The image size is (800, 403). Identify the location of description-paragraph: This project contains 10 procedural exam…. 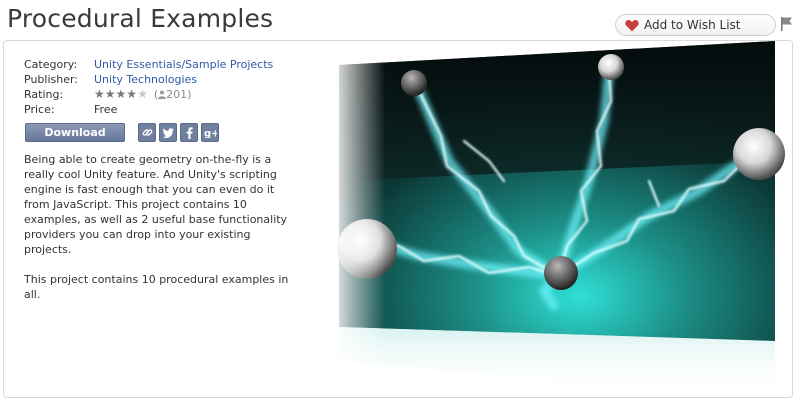
(156, 287).